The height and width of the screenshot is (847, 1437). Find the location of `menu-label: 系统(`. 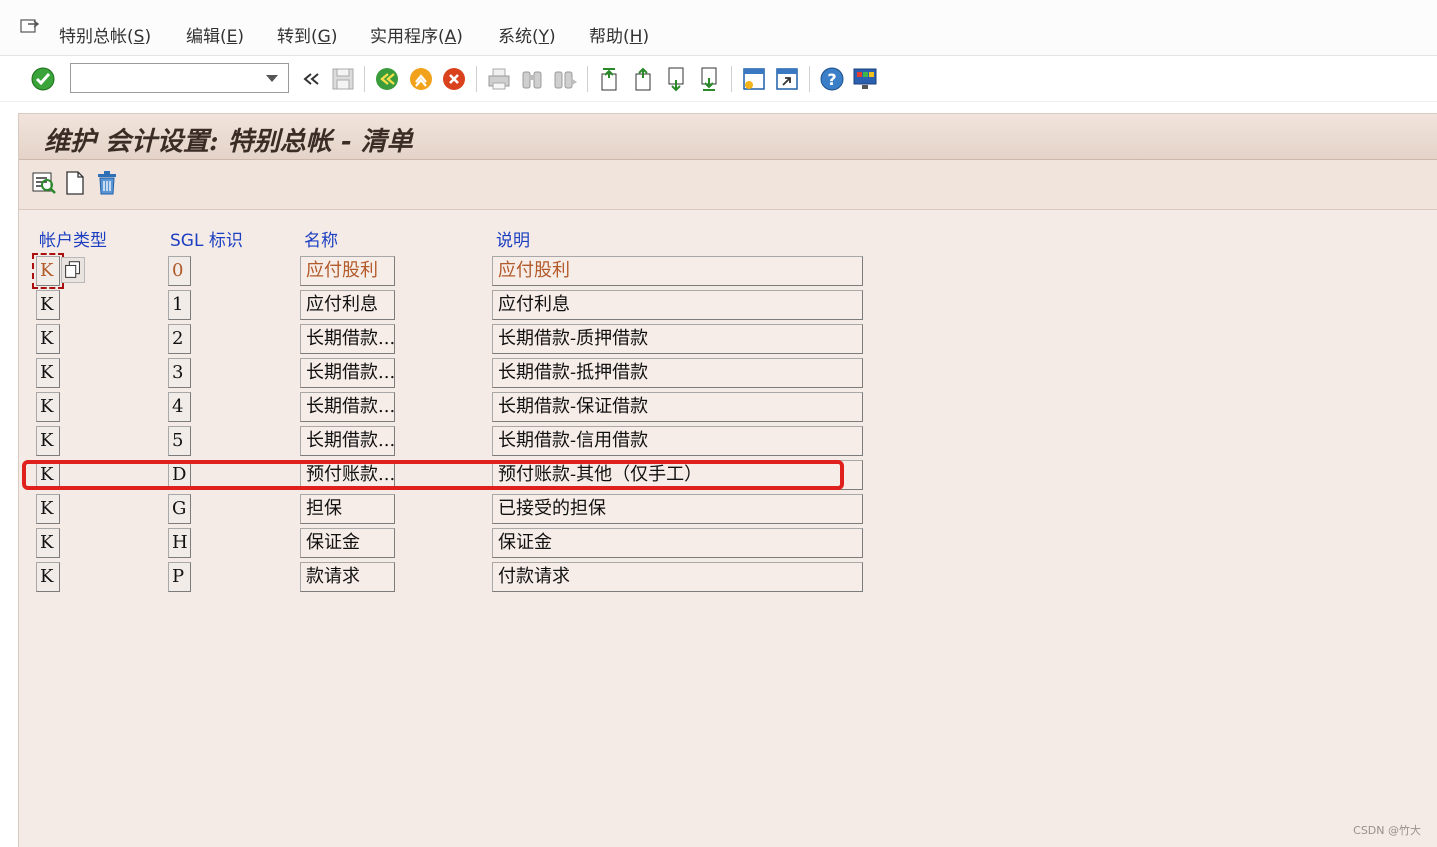

menu-label: 系统( is located at coordinates (518, 37).